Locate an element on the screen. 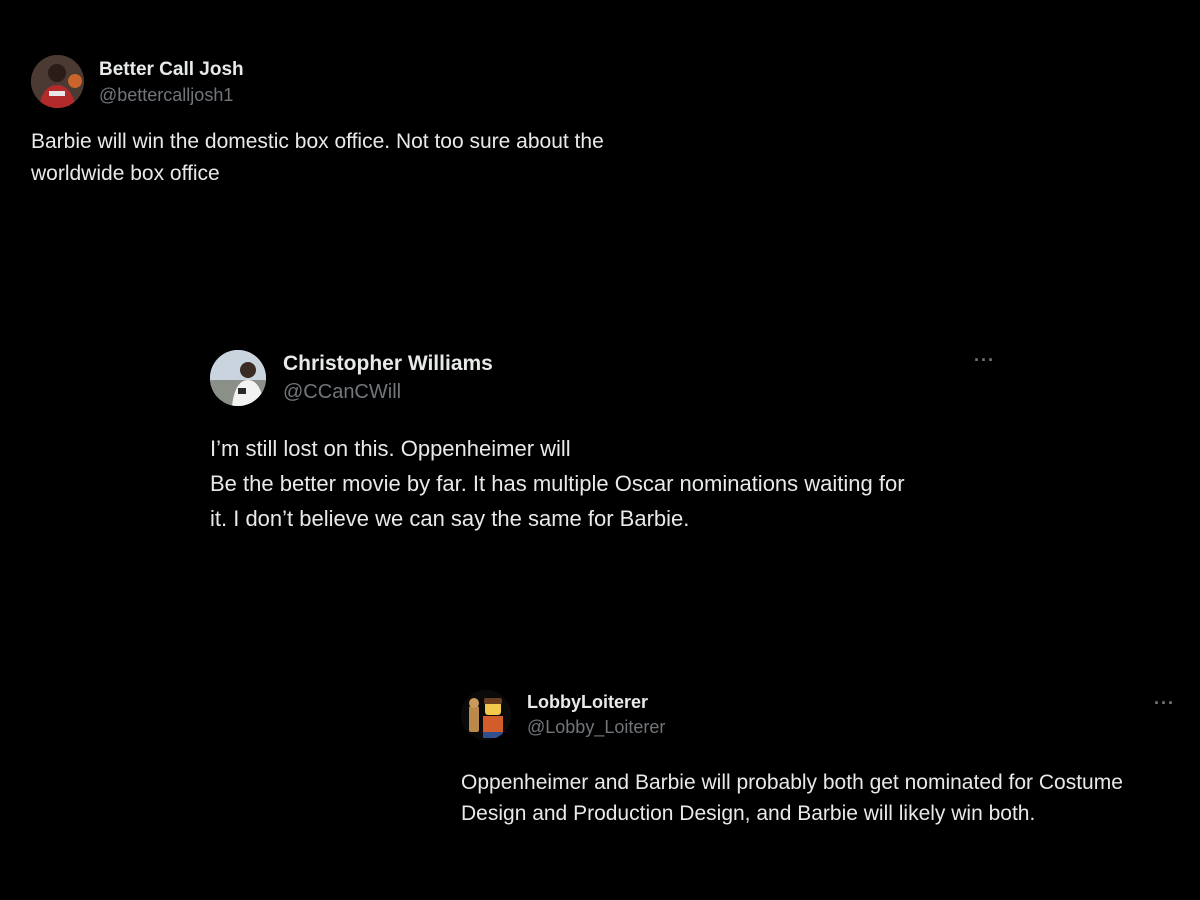 Image resolution: width=1200 pixels, height=900 pixels. author-info: LobbyLoiterer @Lobby_Loiterer is located at coordinates (596, 715).